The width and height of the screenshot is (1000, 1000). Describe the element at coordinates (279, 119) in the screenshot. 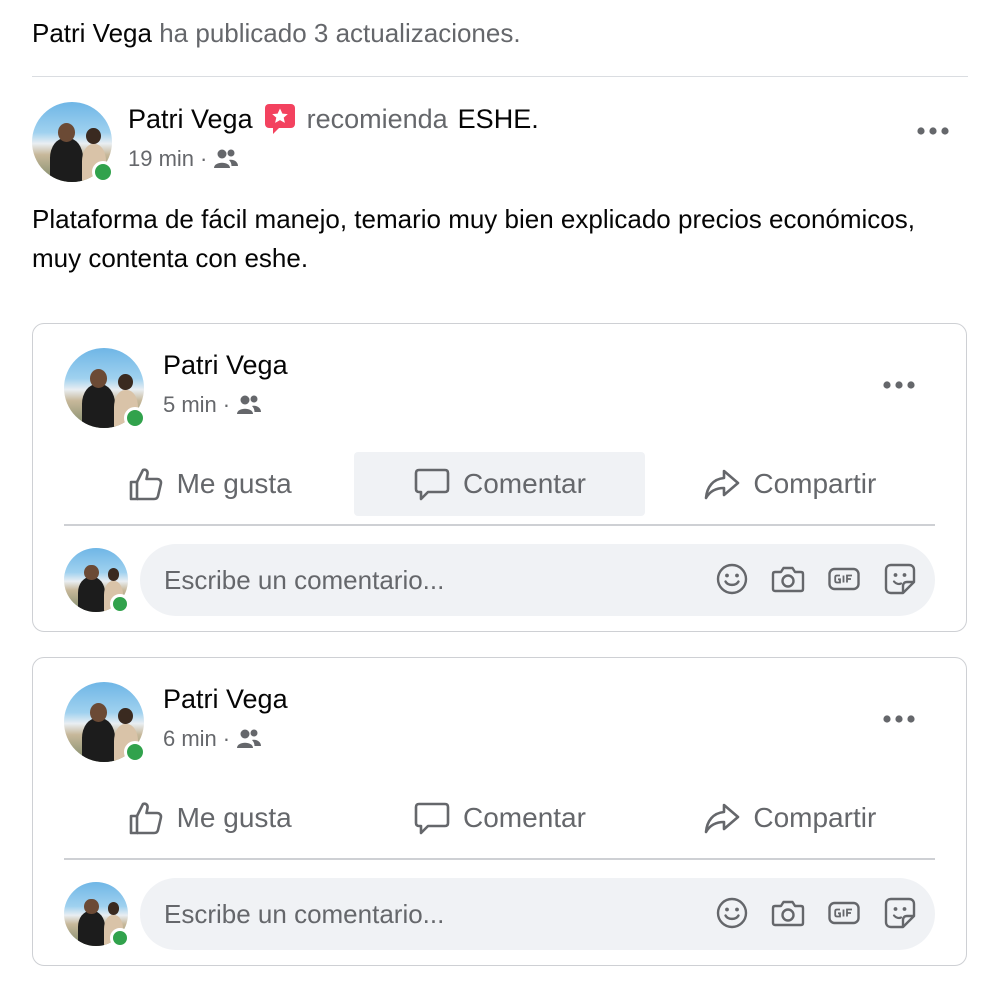

I see `recommendation-star-icon` at that location.